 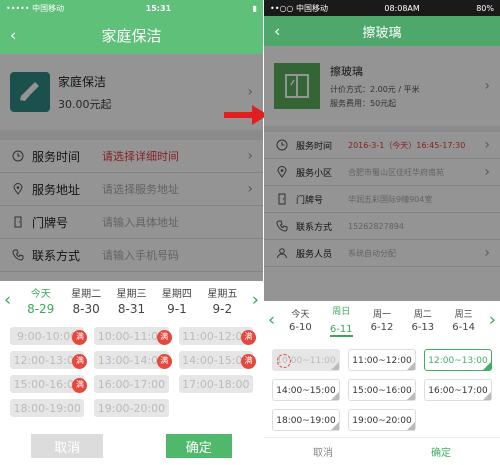 What do you see at coordinates (18, 189) in the screenshot?
I see `location-icon` at bounding box center [18, 189].